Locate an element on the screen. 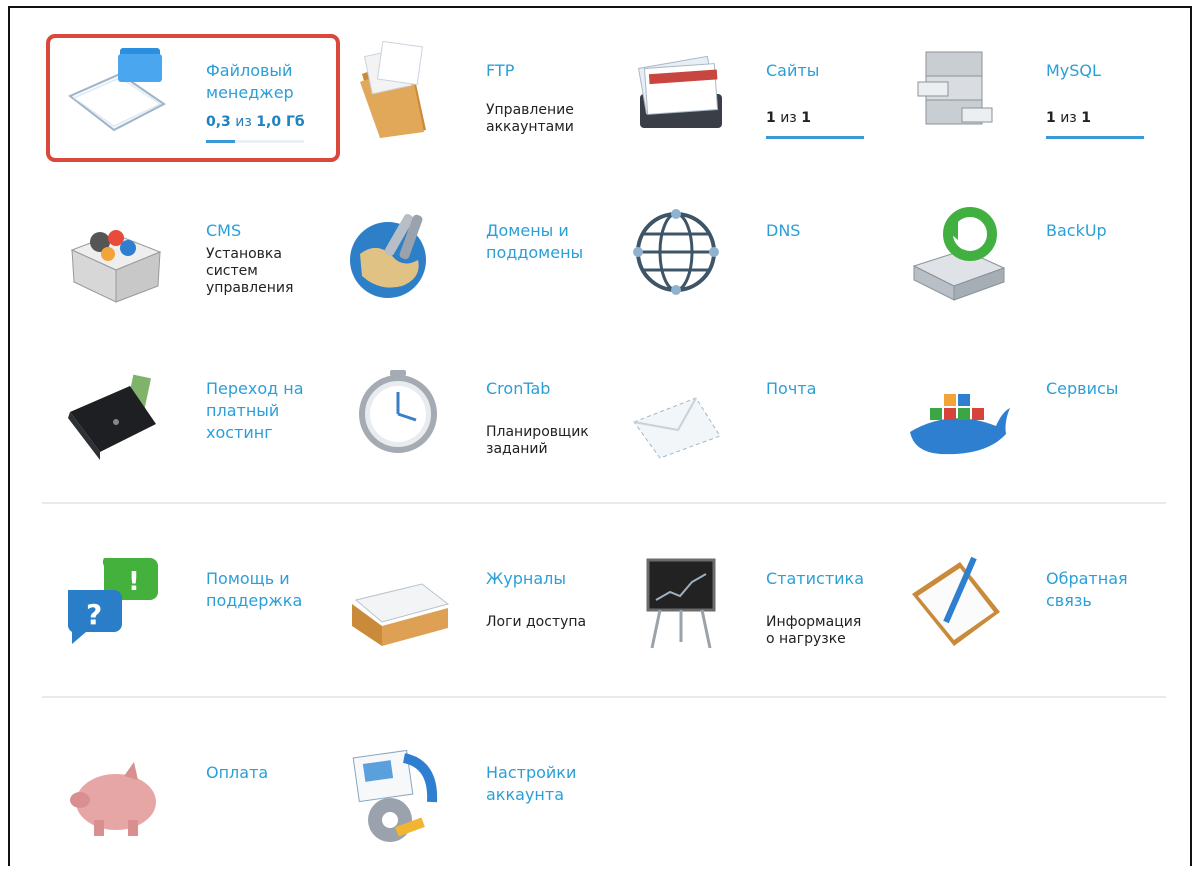 The width and height of the screenshot is (1200, 876). tile-feedback: Обратная связь is located at coordinates (1030, 607).